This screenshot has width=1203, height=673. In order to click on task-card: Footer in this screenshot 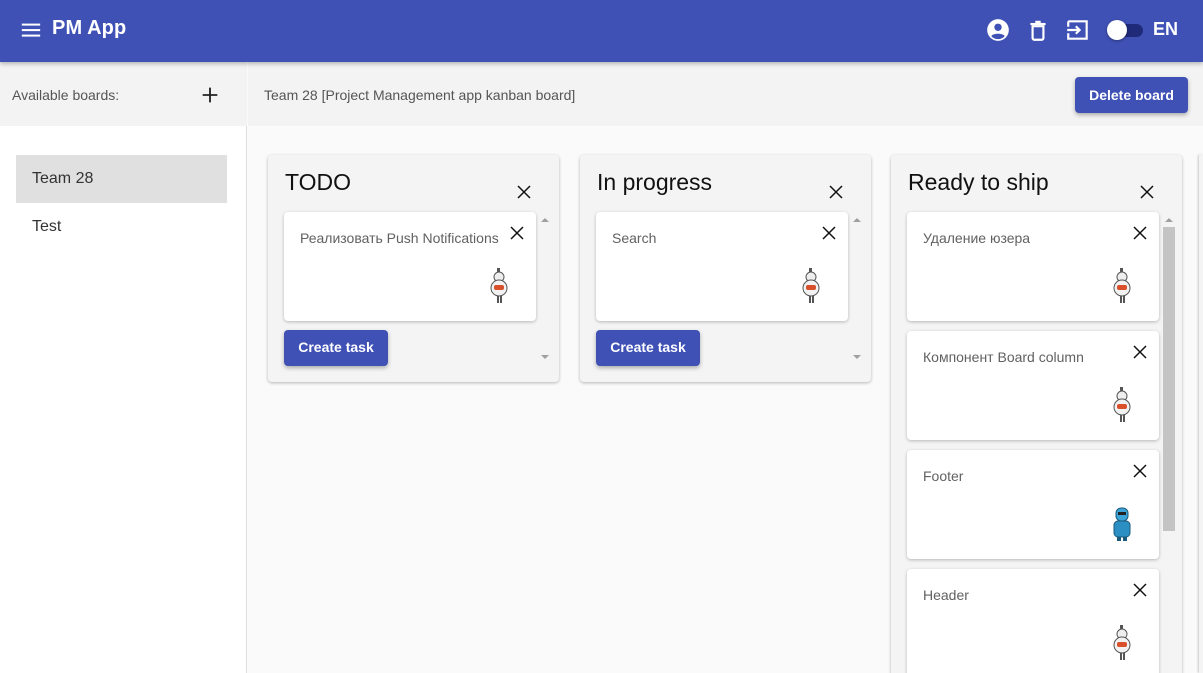, I will do `click(1033, 504)`.